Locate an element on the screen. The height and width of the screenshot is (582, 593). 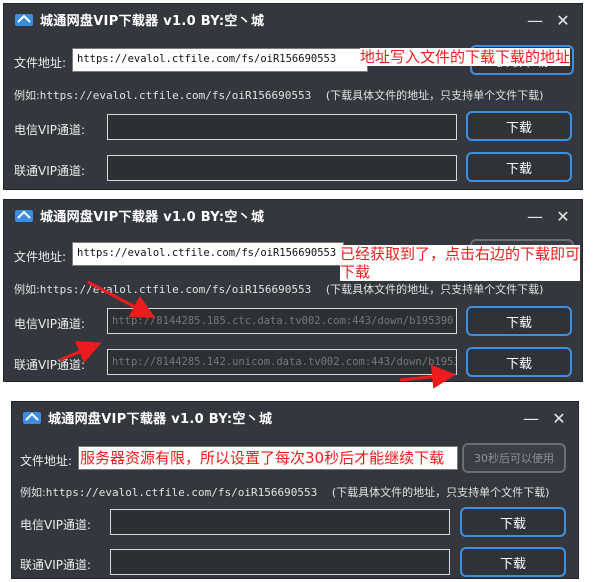
annotation-3: 服务器资源有限，所以设置了每次30秒后才能继续下载 is located at coordinates (265, 458).